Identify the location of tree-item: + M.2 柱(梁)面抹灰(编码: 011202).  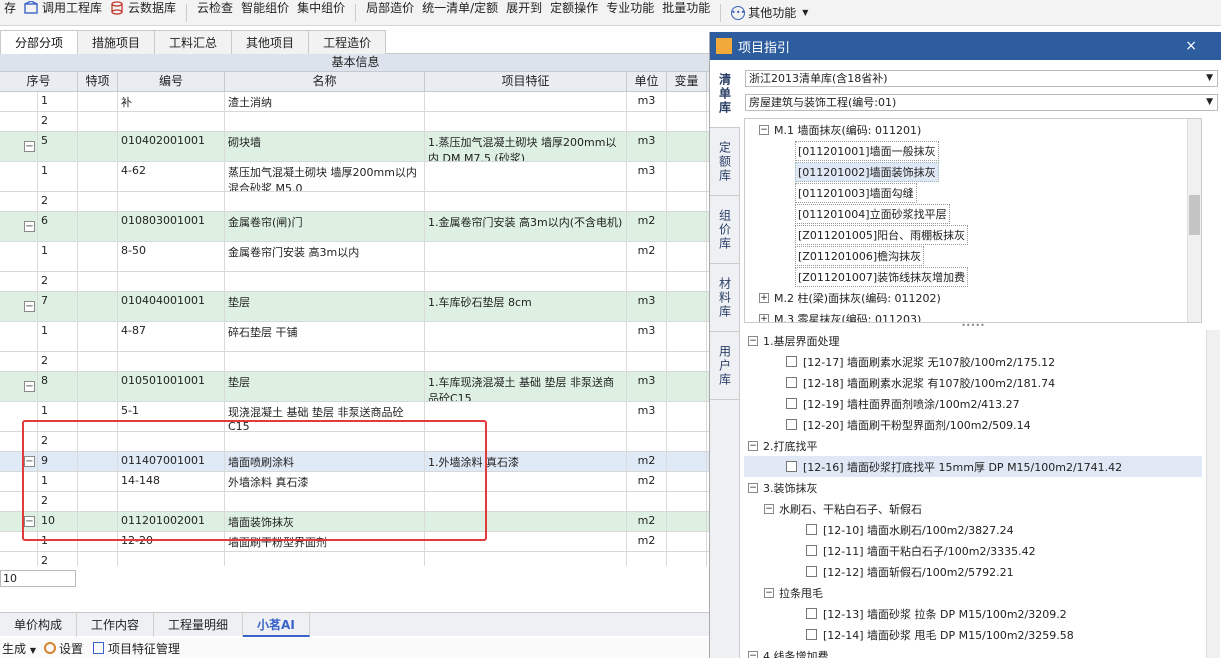
(973, 297).